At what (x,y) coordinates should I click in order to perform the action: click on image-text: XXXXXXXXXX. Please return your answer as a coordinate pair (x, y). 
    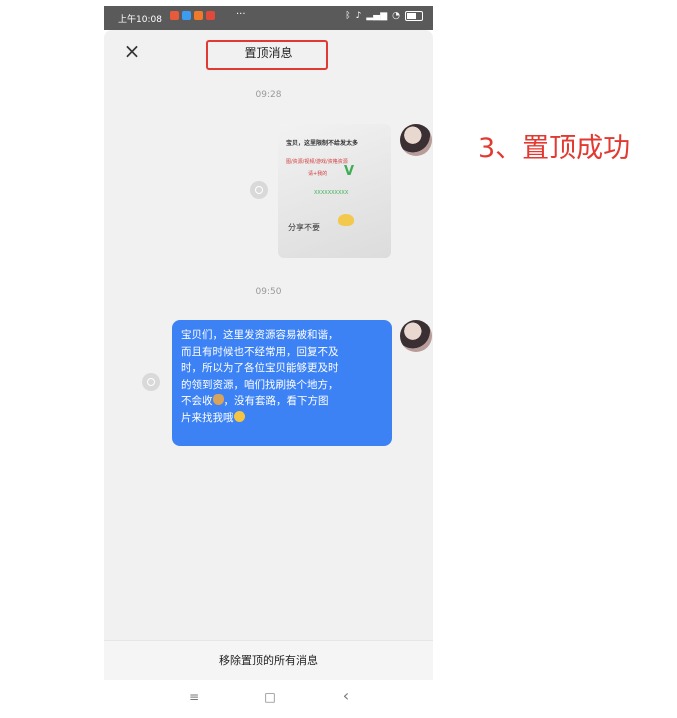
    Looking at the image, I should click on (331, 193).